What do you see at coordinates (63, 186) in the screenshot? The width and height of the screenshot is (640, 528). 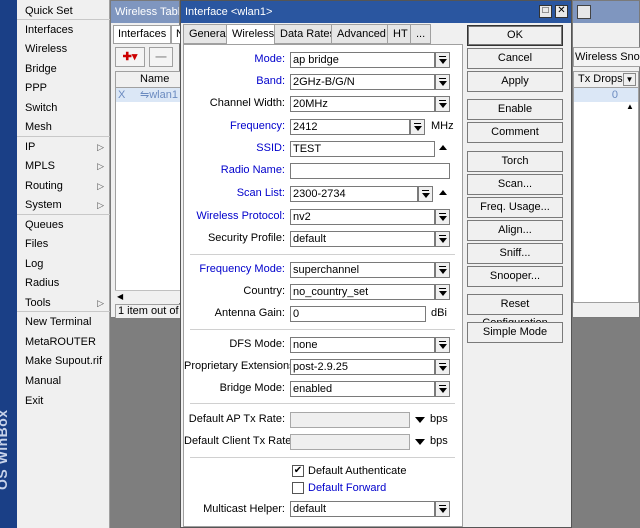 I see `menu-item-routing: Routing ▷` at bounding box center [63, 186].